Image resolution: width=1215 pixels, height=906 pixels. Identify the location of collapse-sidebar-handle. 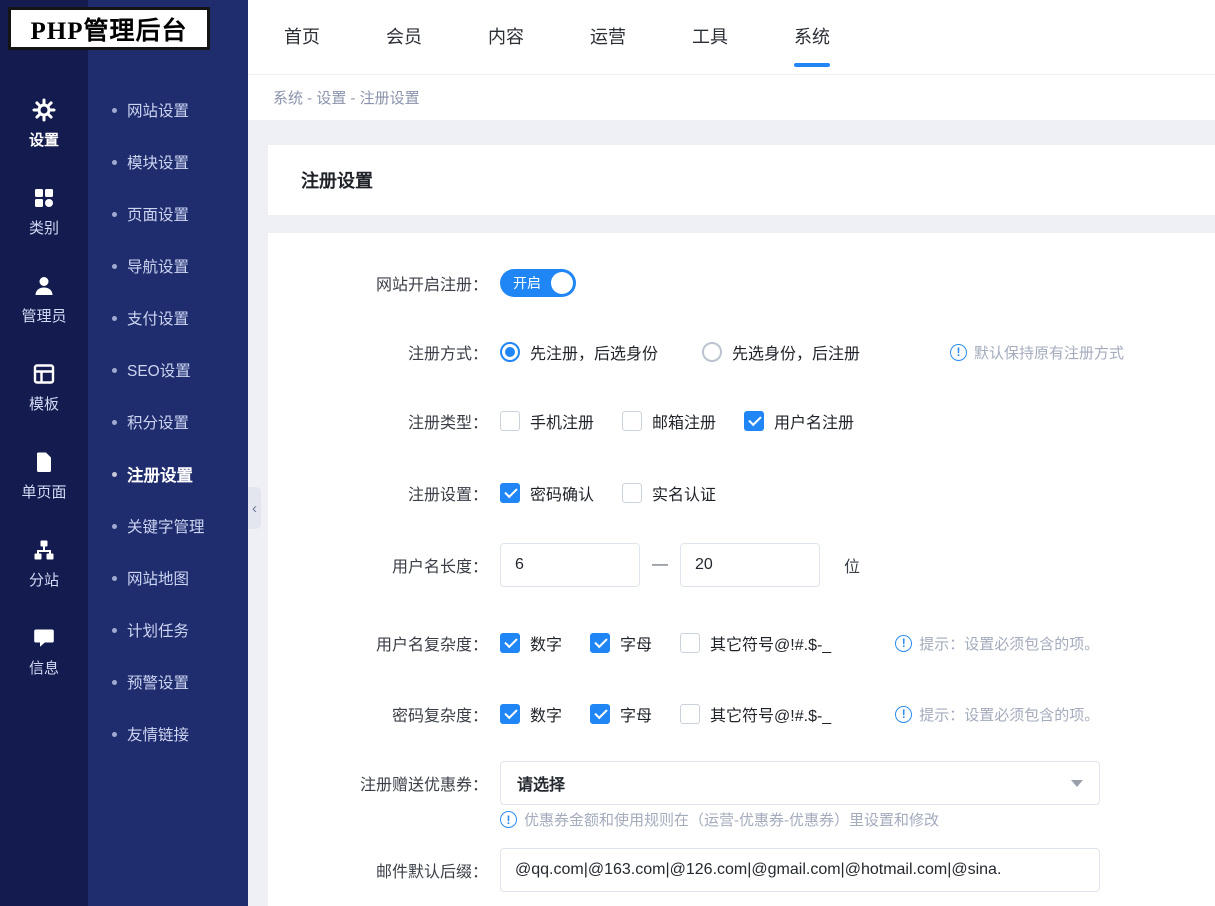
(254, 508).